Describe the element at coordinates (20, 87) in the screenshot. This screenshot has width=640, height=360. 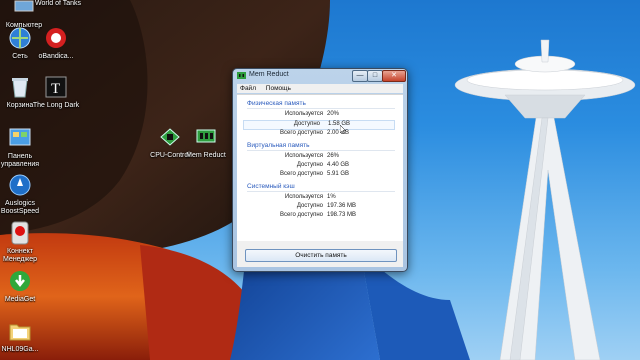
I see `recycle-bin-icon` at that location.